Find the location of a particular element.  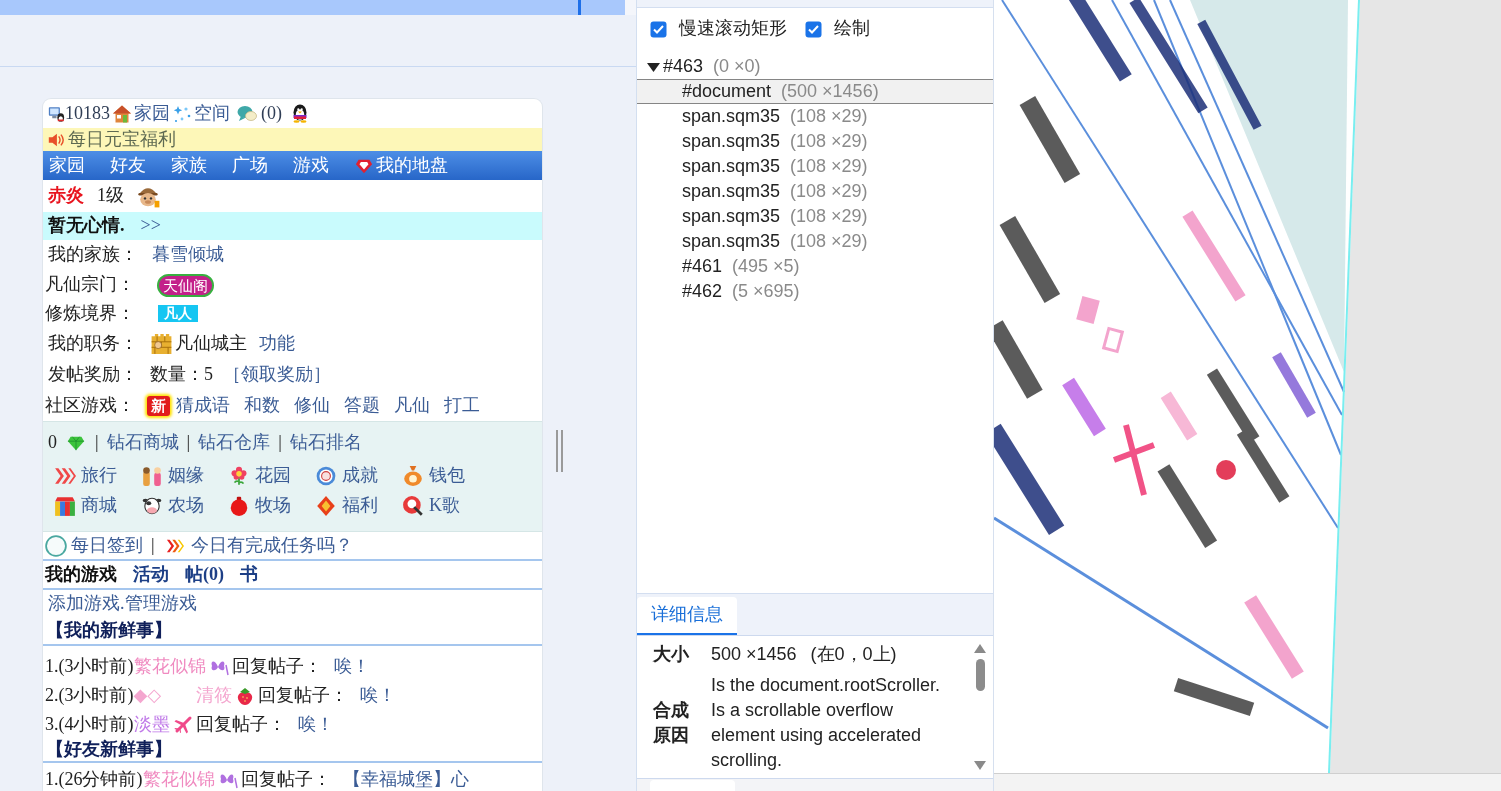

shortcut-link: 商城 is located at coordinates (97, 506).